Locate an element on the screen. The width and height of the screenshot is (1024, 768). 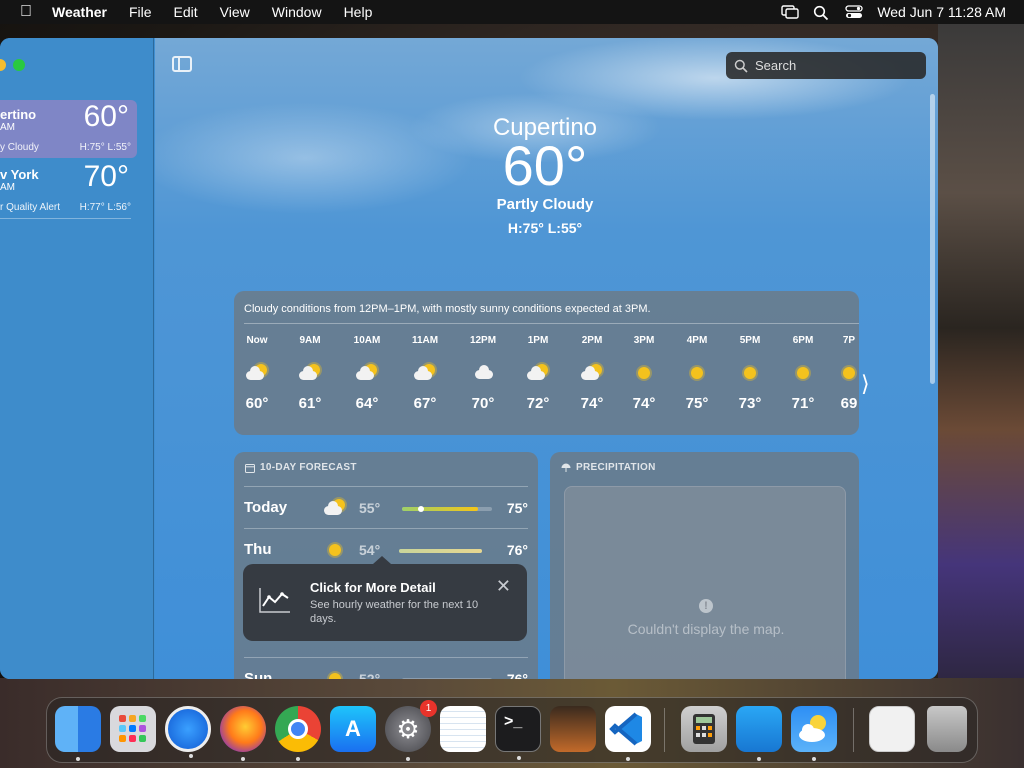
hour-column: Now 60° is located at coordinates (257, 373).